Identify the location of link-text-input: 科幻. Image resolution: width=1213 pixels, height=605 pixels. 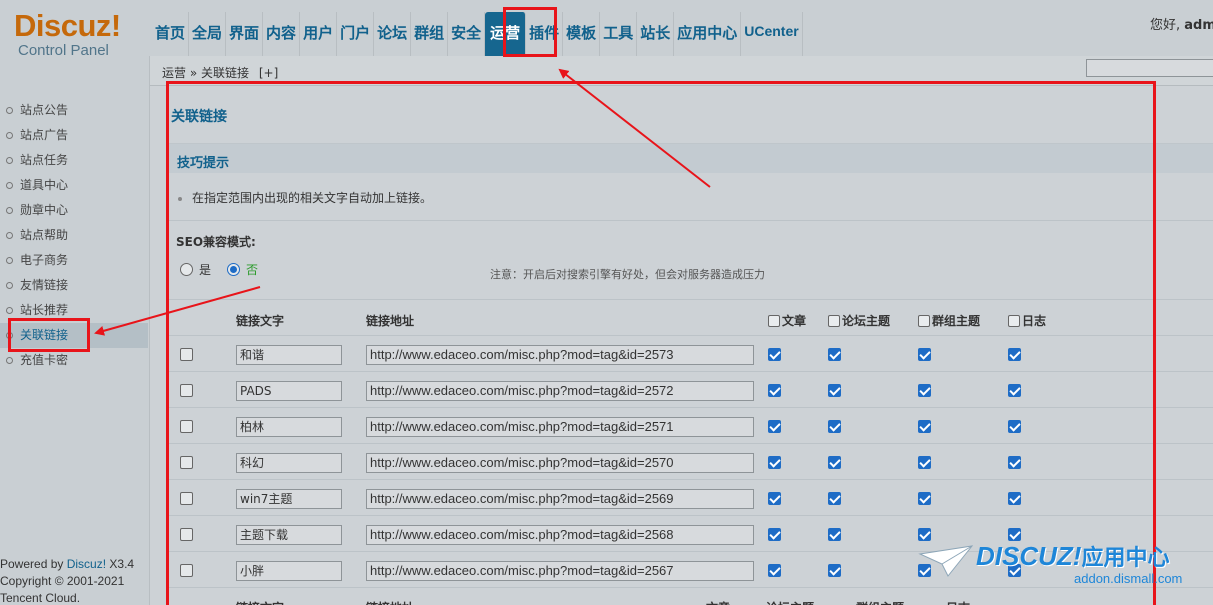
(289, 463).